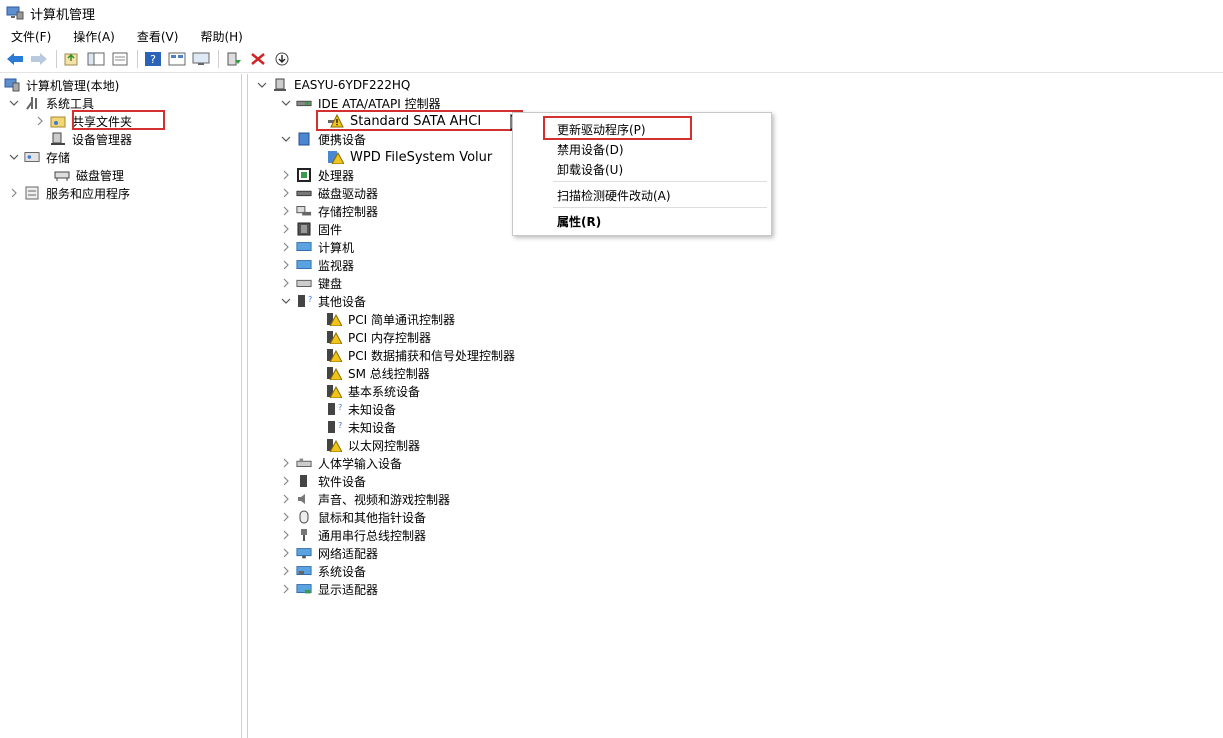 The image size is (1223, 738). Describe the element at coordinates (304, 211) in the screenshot. I see `storage-controller-icon` at that location.